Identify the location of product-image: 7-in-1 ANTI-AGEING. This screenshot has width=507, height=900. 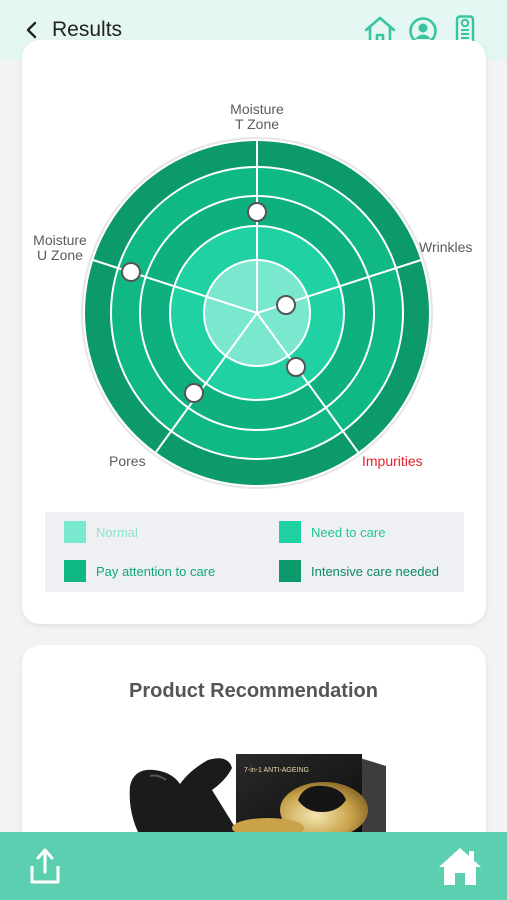
(260, 791).